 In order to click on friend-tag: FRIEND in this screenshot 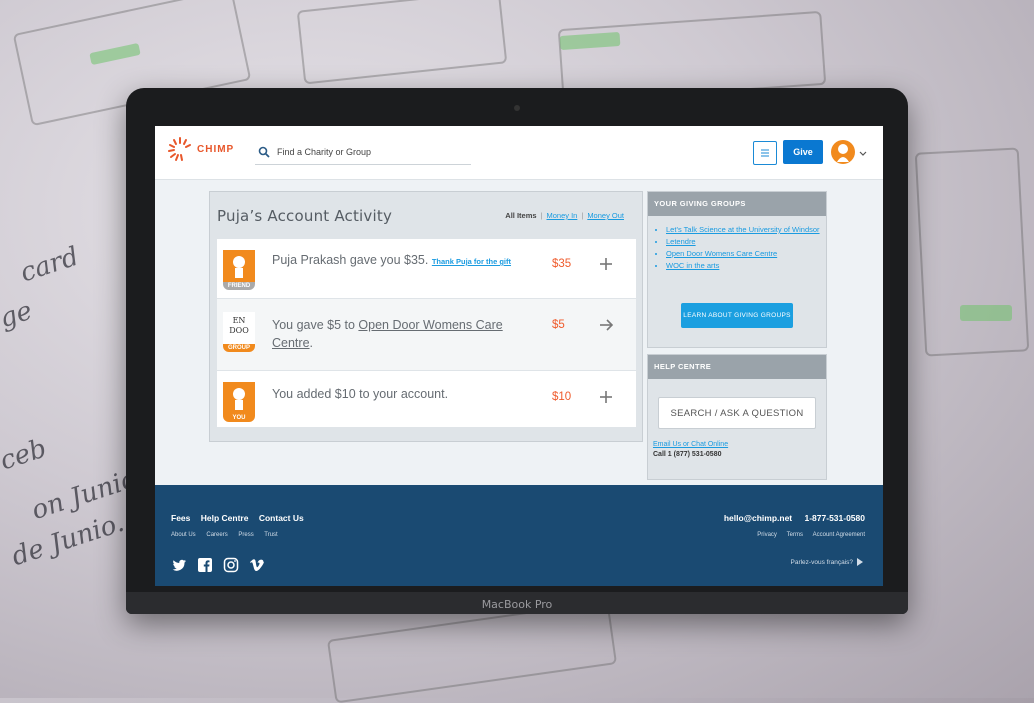, I will do `click(239, 286)`.